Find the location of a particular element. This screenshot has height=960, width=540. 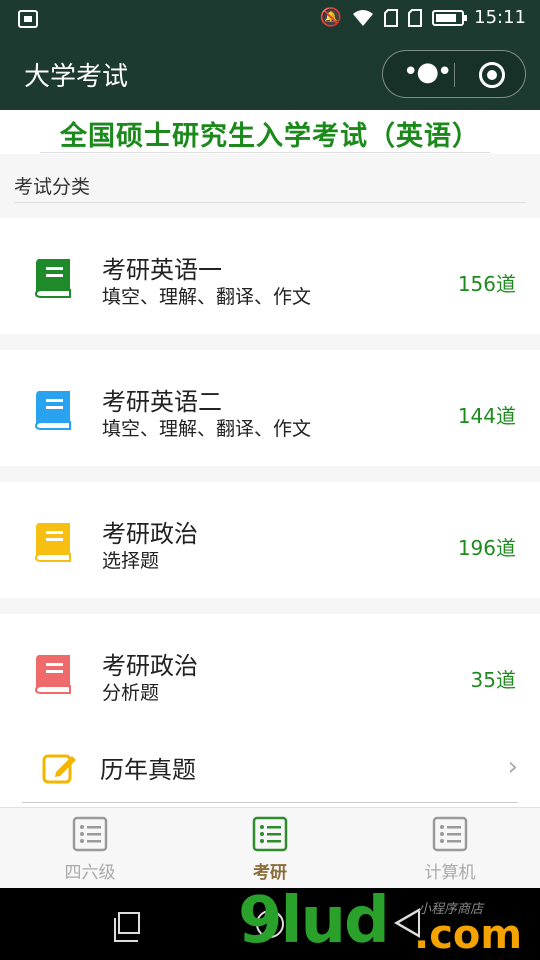

mini-program-capsule: •●• is located at coordinates (454, 74).